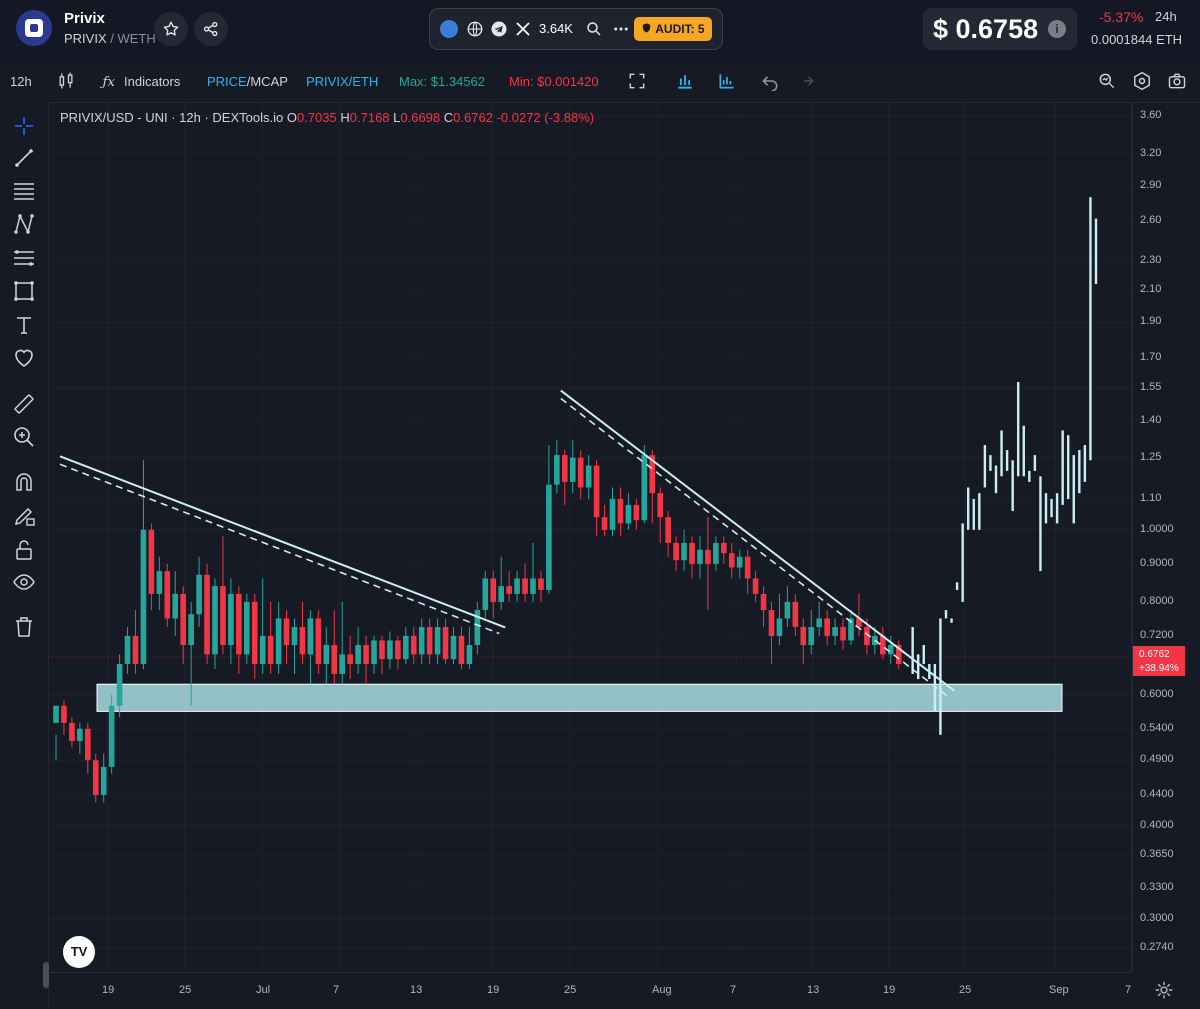  I want to click on price-axis, so click(1166, 537).